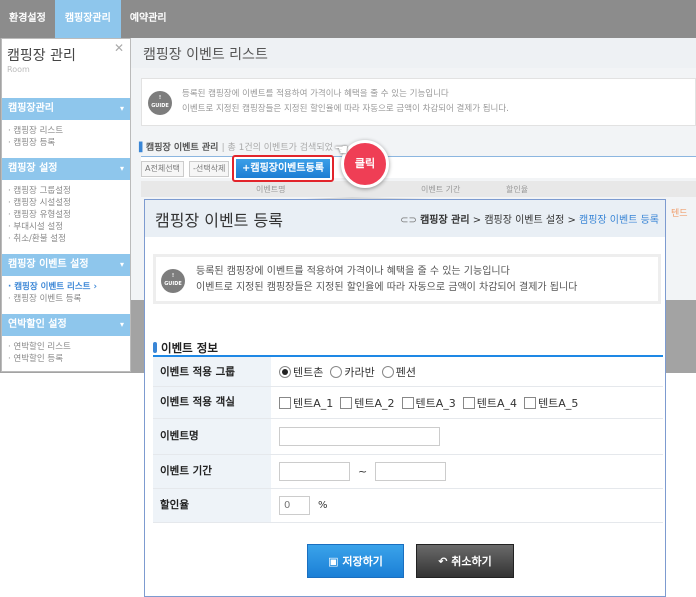 Image resolution: width=696 pixels, height=597 pixels. I want to click on breadcrumb-item: 캠핑장 관리, so click(444, 220).